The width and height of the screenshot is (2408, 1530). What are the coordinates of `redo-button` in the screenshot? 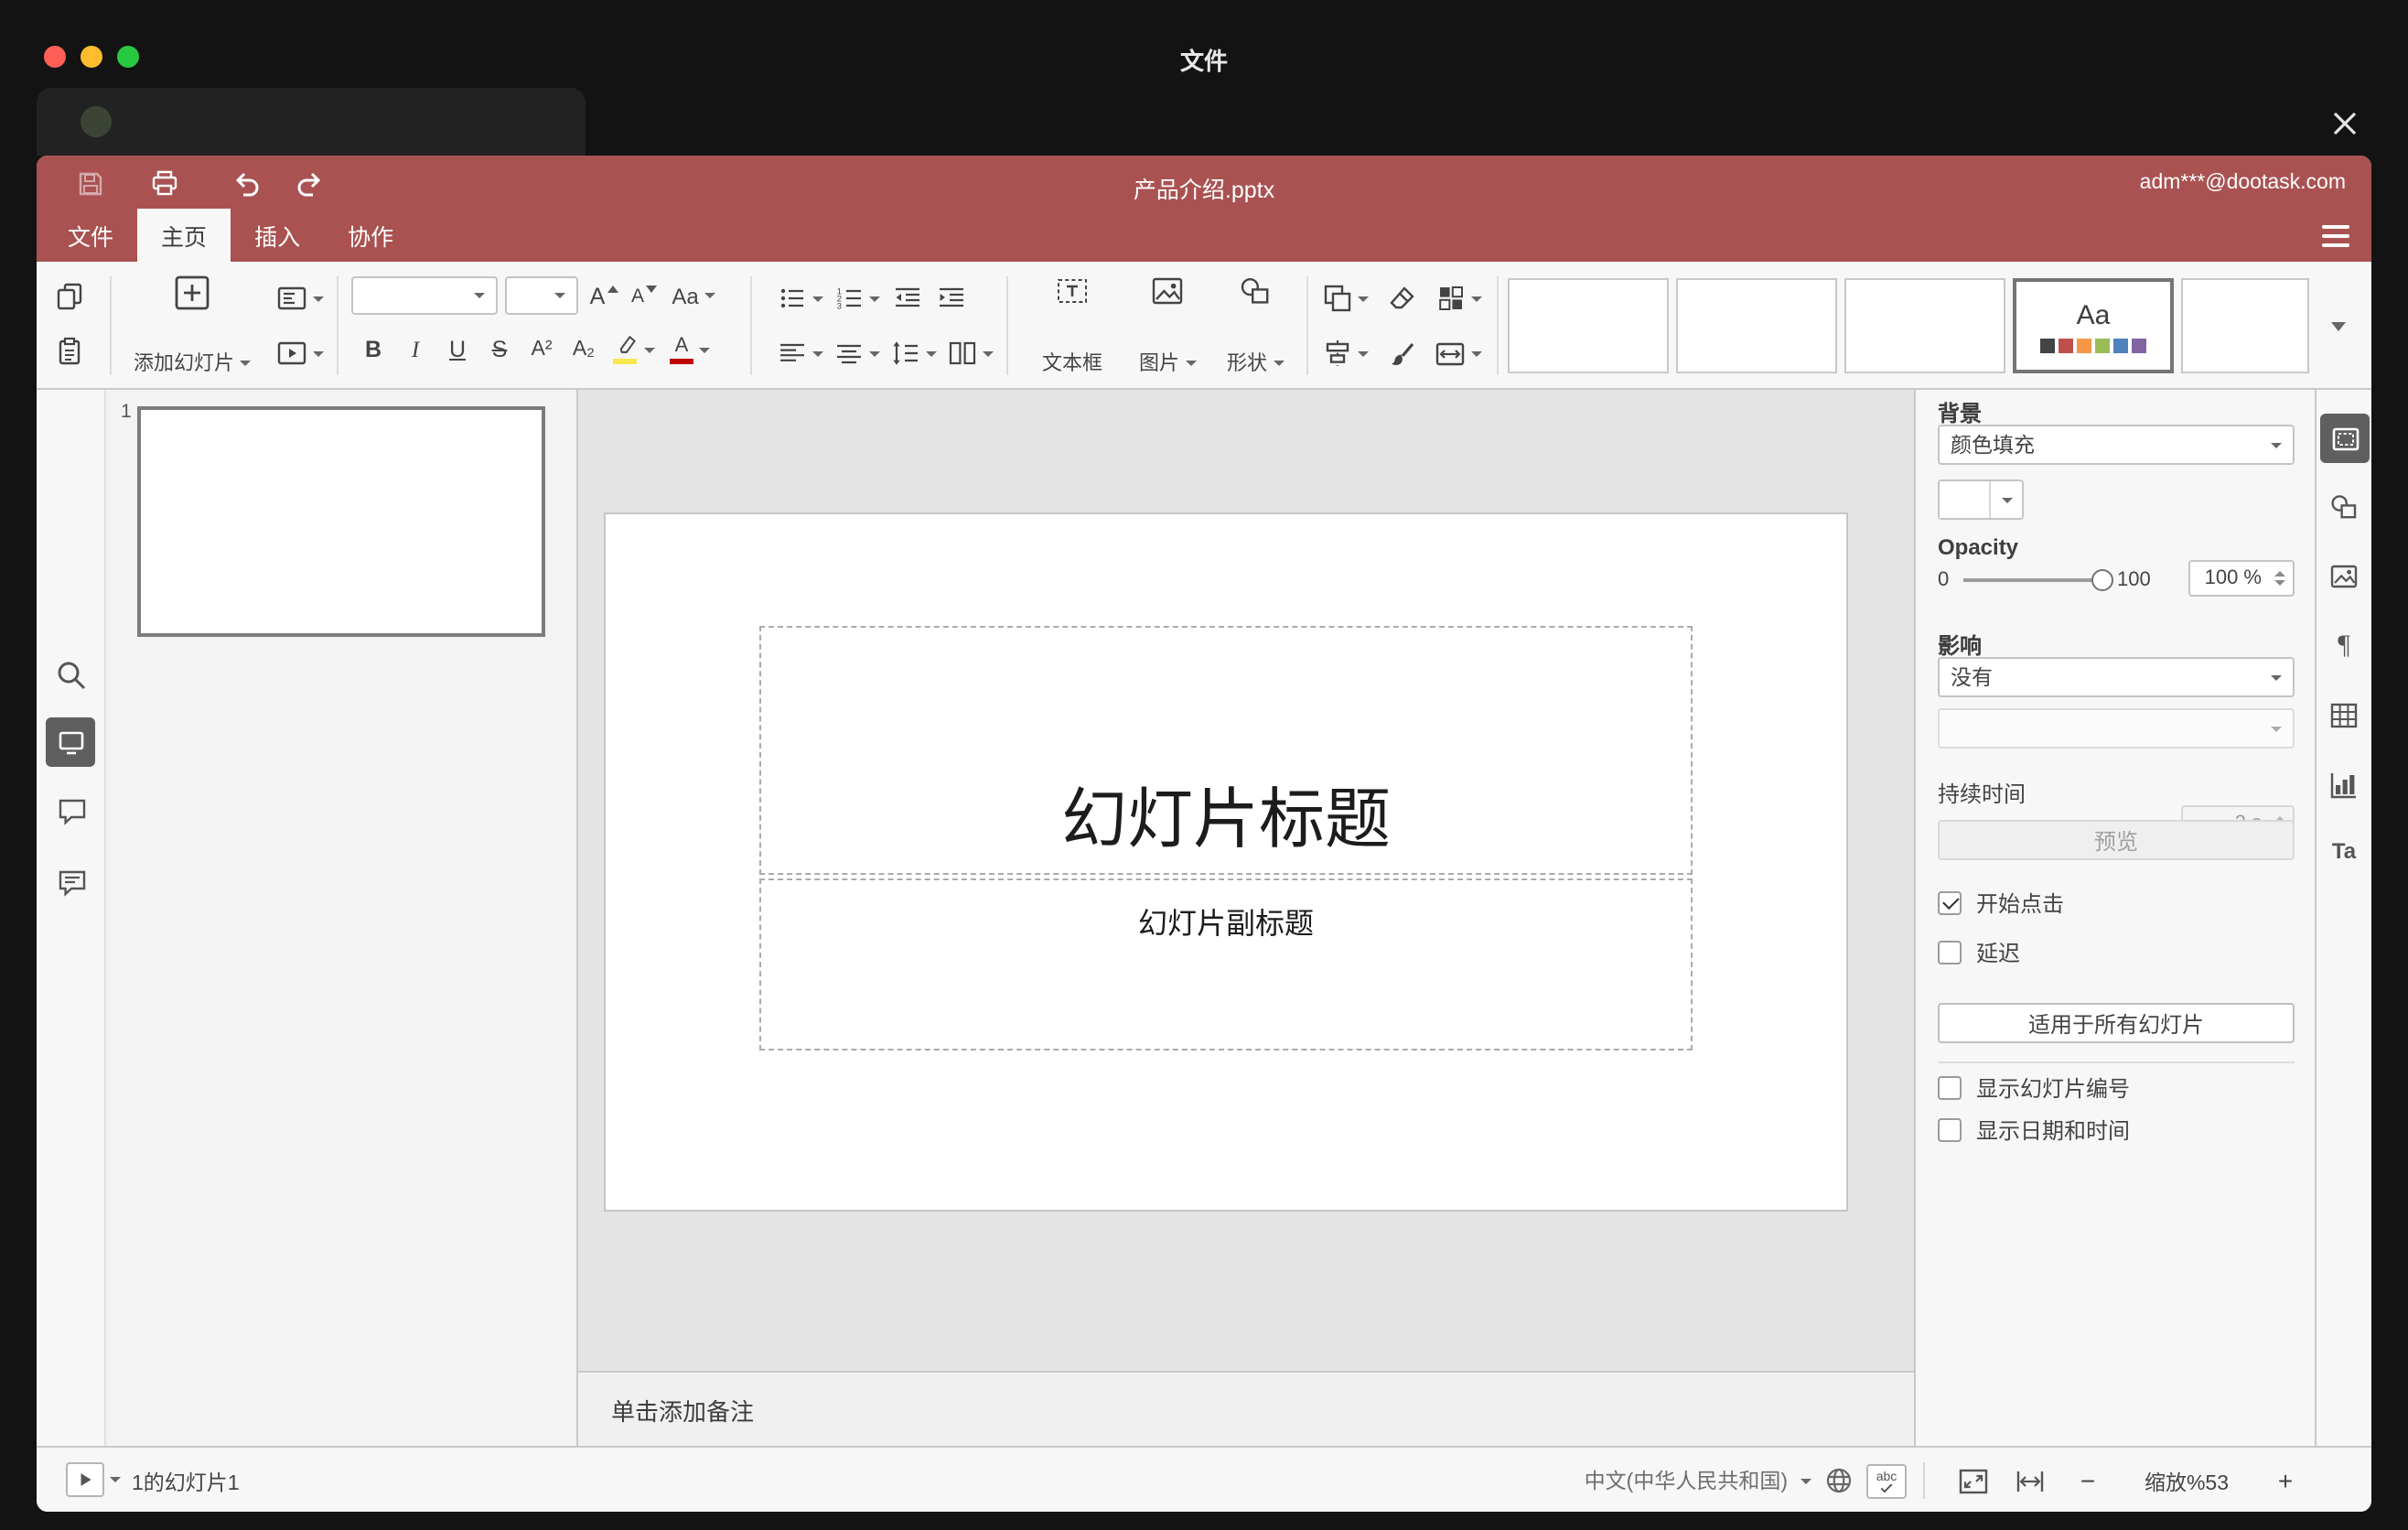 It's located at (309, 183).